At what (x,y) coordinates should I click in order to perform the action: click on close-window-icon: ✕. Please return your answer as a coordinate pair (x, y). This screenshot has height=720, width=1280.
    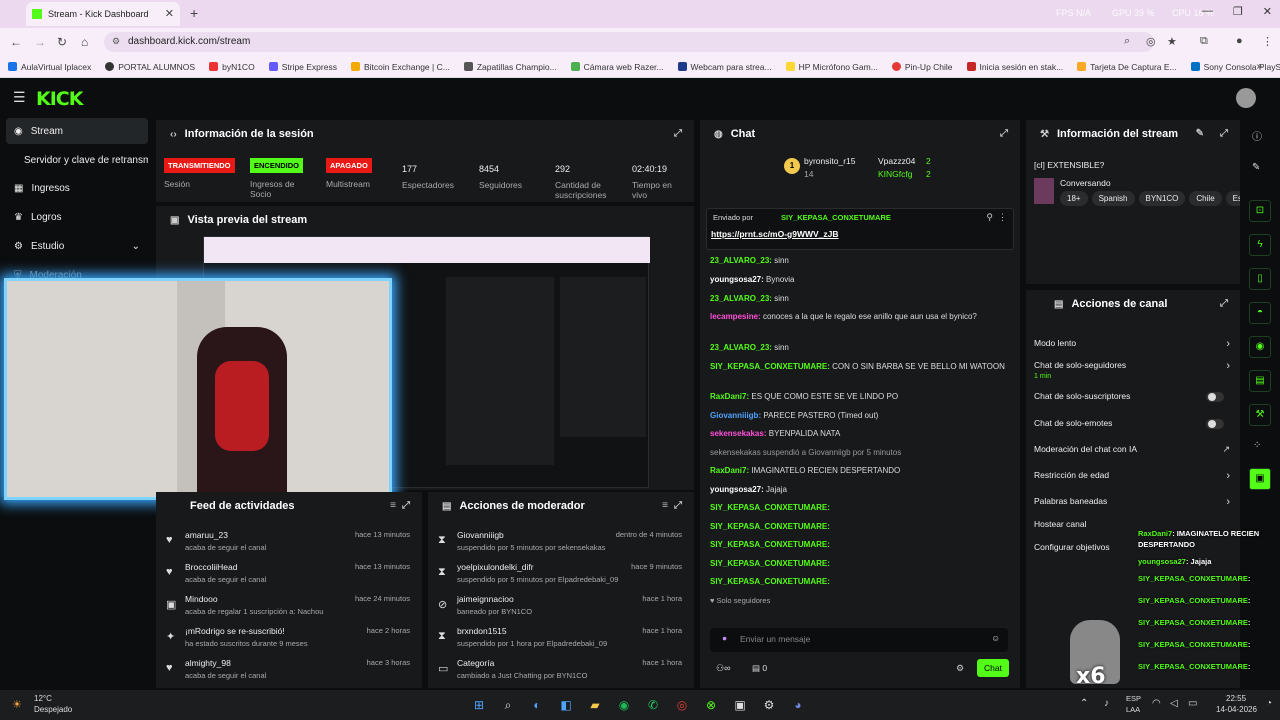
    Looking at the image, I should click on (1267, 11).